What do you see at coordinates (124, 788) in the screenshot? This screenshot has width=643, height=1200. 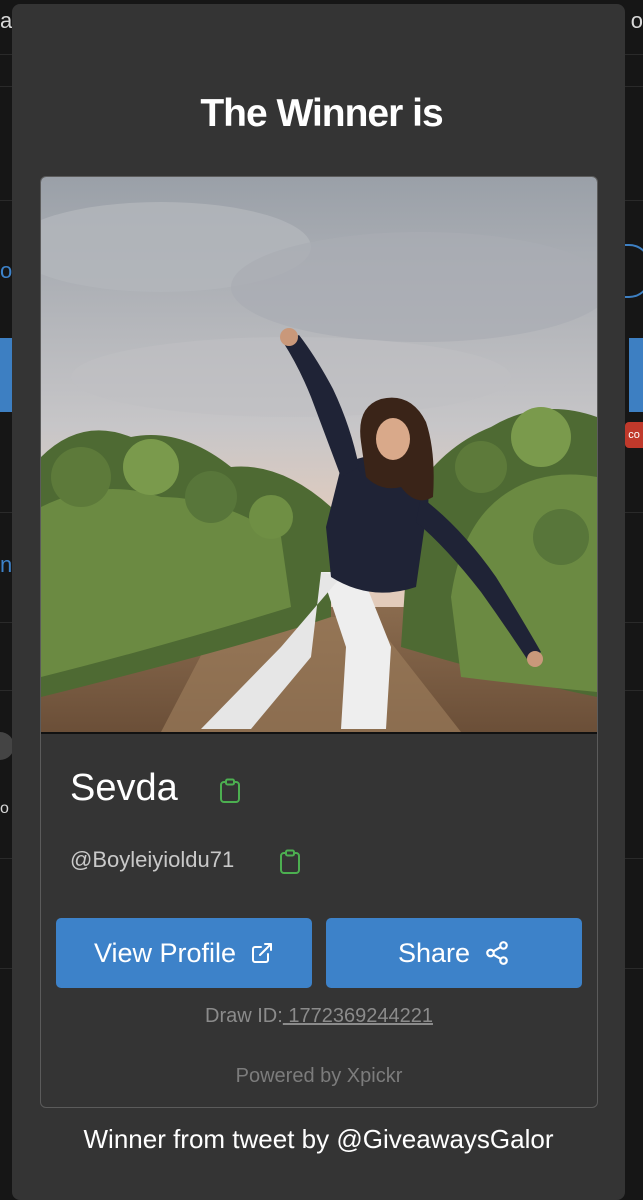 I see `winner-name: Sevda` at bounding box center [124, 788].